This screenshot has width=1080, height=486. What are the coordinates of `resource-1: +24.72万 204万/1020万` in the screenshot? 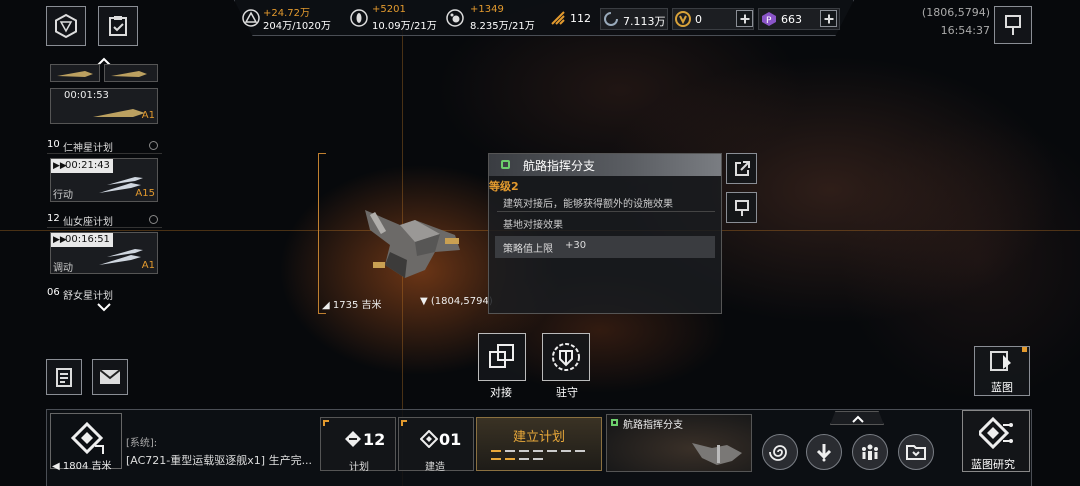 It's located at (292, 18).